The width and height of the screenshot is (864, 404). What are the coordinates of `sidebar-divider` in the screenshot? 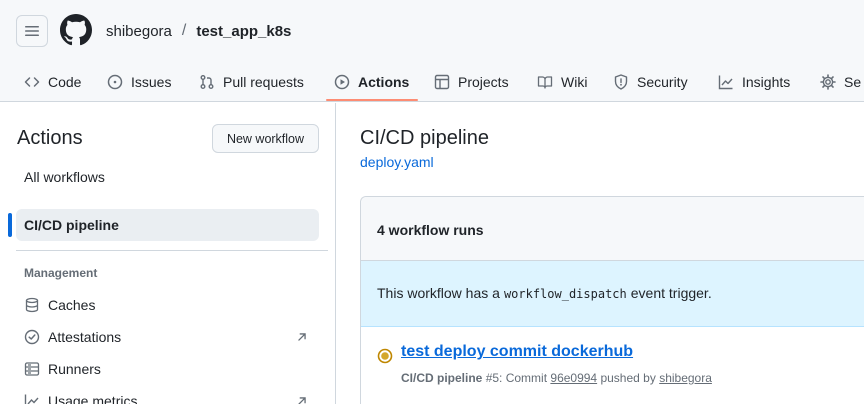 It's located at (172, 250).